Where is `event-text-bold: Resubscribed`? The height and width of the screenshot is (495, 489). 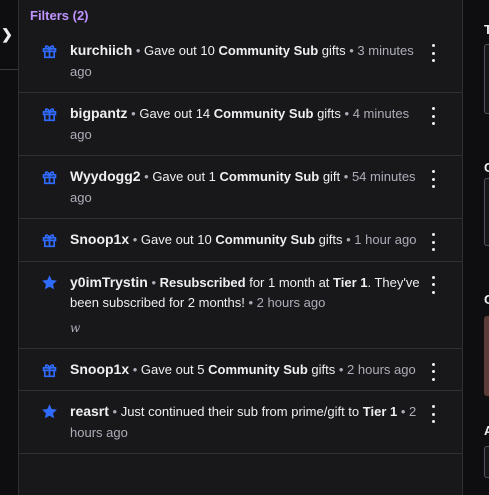 event-text-bold: Resubscribed is located at coordinates (202, 282).